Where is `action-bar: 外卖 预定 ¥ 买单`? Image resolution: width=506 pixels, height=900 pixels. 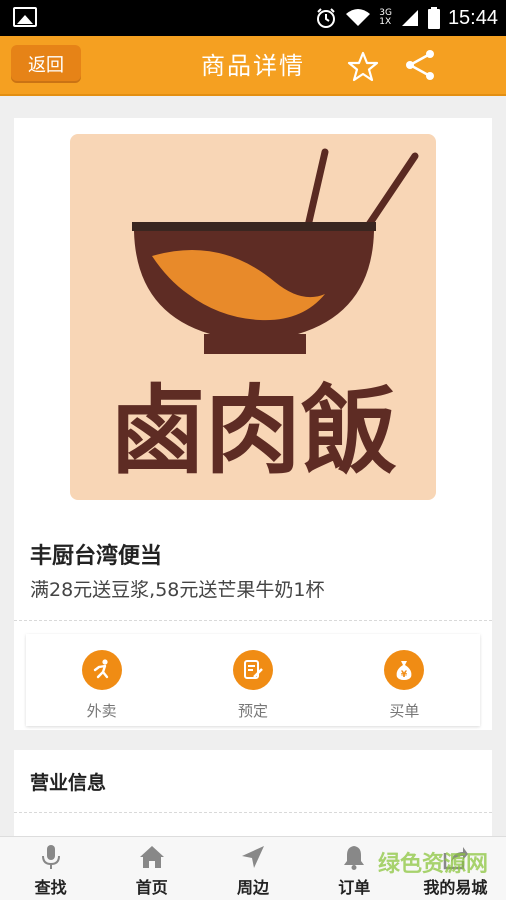
action-bar: 外卖 预定 ¥ 买单 is located at coordinates (253, 680).